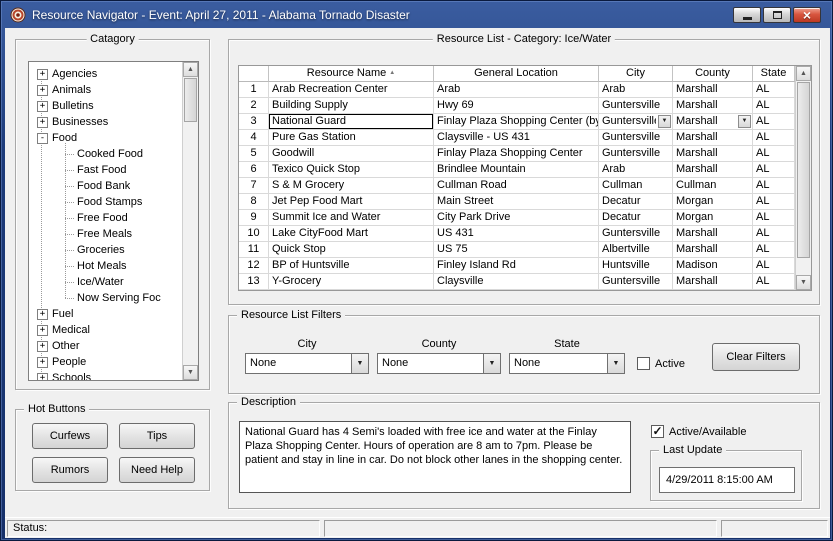 Image resolution: width=833 pixels, height=541 pixels. I want to click on cell-city: Albertville, so click(636, 250).